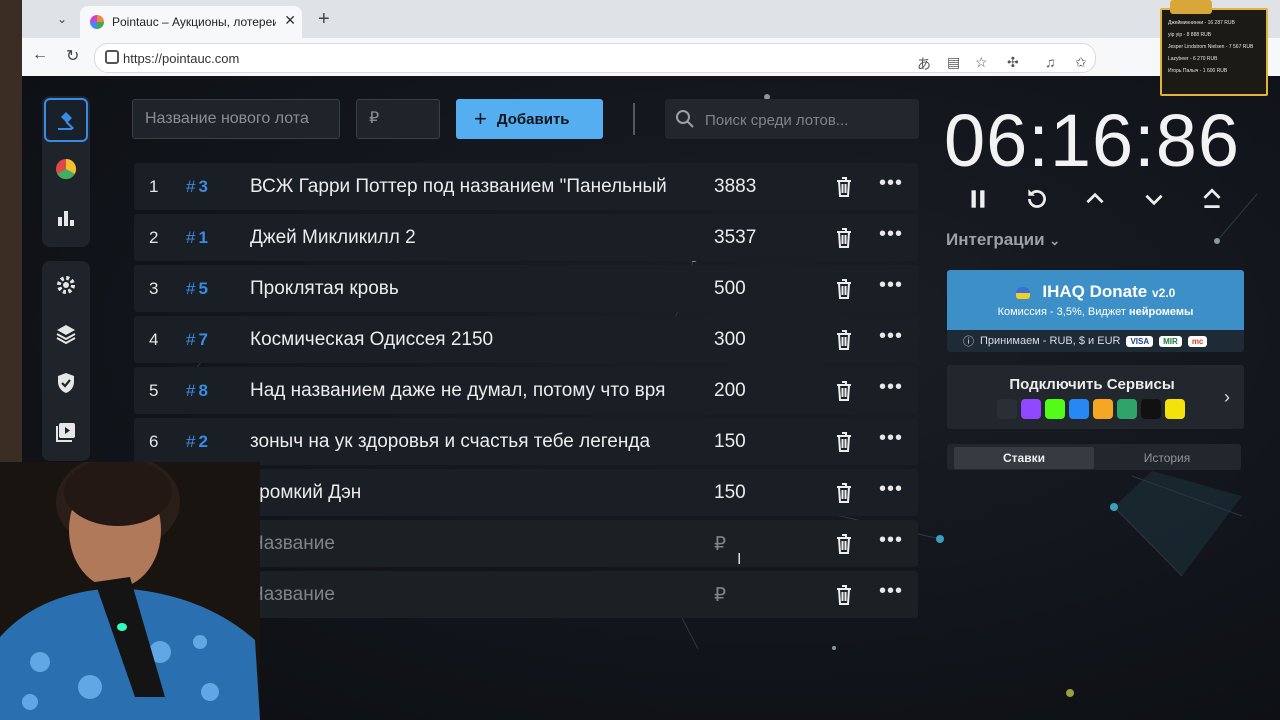 The width and height of the screenshot is (1280, 720). I want to click on sidebar-item-wheel, so click(66, 169).